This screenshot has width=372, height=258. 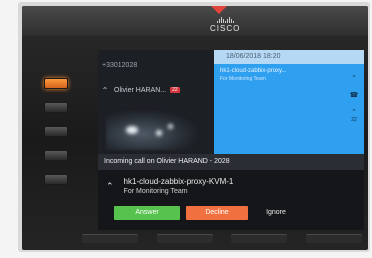 I want to click on physical-softkeys, so click(x=222, y=241).